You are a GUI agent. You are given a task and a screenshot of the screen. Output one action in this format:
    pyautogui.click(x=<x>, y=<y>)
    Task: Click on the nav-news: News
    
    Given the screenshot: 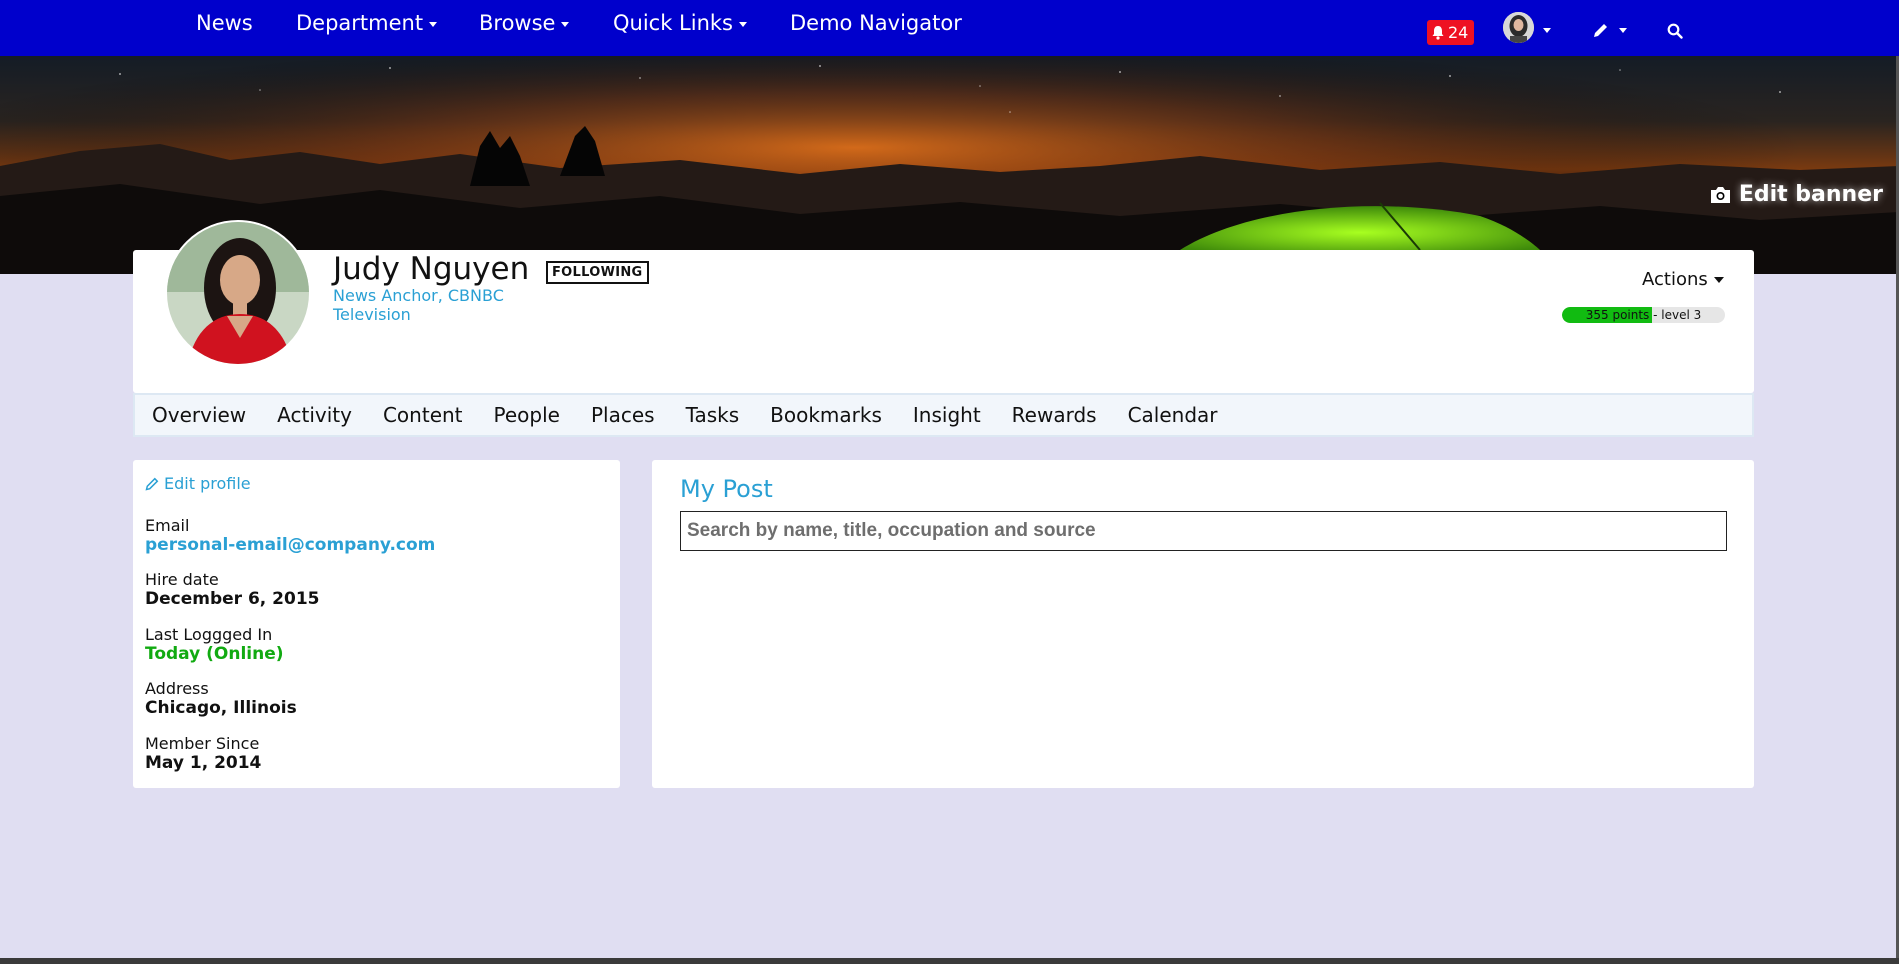 What is the action you would take?
    pyautogui.click(x=224, y=23)
    